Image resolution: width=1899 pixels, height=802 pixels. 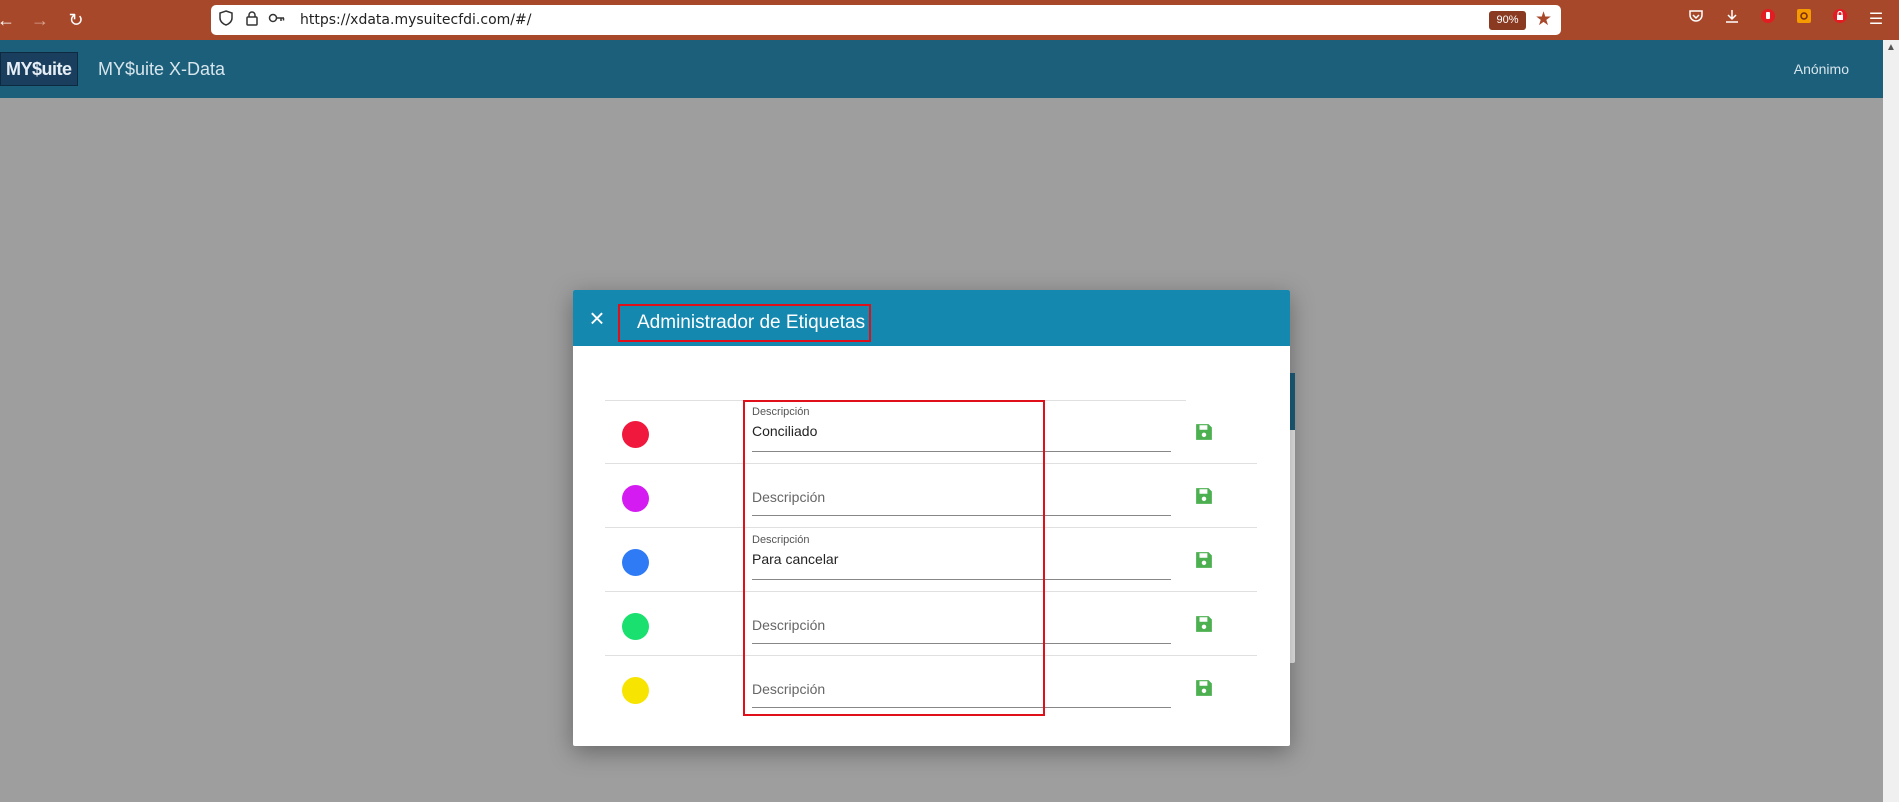 What do you see at coordinates (1891, 421) in the screenshot?
I see `page-scrollbar: ▲` at bounding box center [1891, 421].